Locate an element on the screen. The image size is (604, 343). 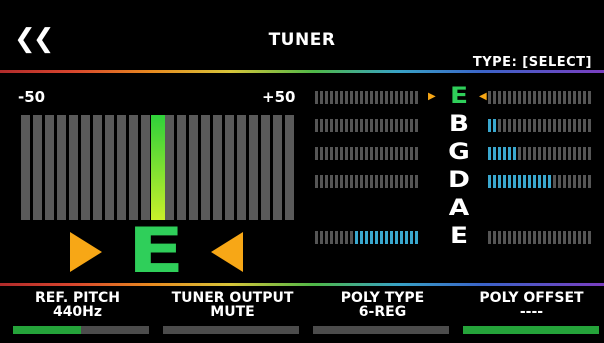
string-flat-marker-icon: ▶ is located at coordinates (432, 96).